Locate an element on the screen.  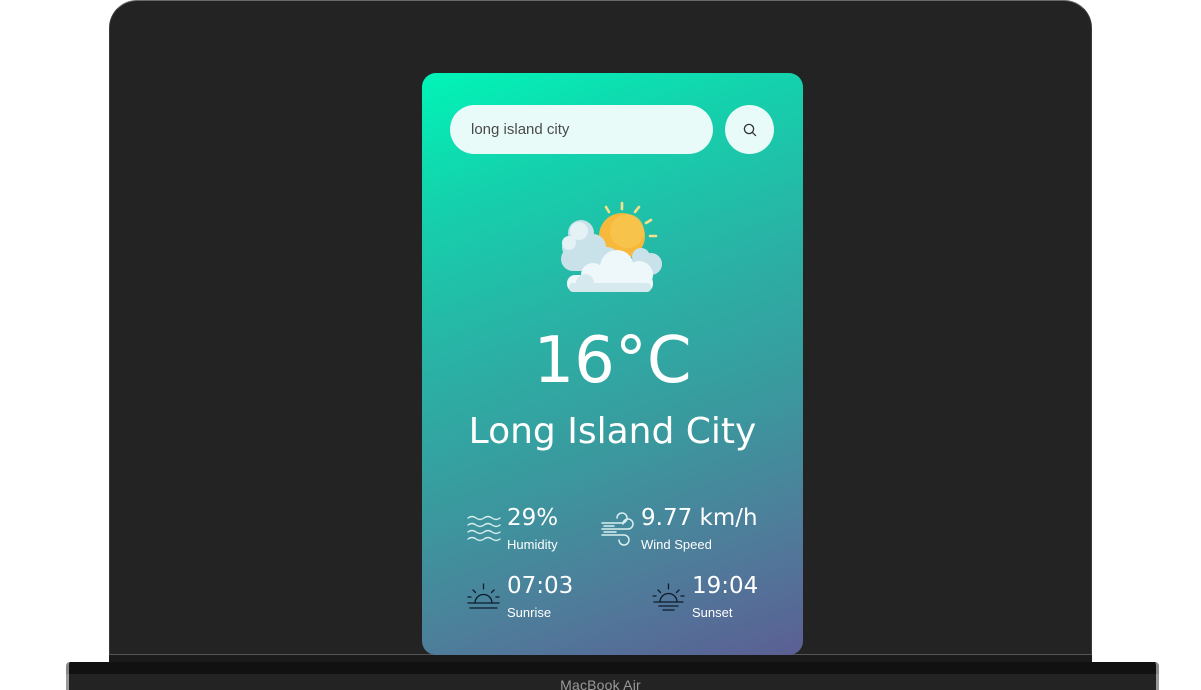
temperature: 16°C is located at coordinates (612, 361).